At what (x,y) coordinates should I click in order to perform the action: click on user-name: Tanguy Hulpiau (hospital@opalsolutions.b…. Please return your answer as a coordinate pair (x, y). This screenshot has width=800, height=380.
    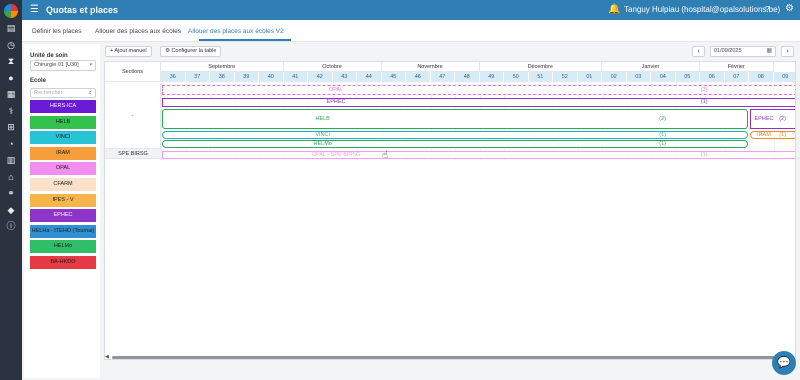
    Looking at the image, I should click on (702, 10).